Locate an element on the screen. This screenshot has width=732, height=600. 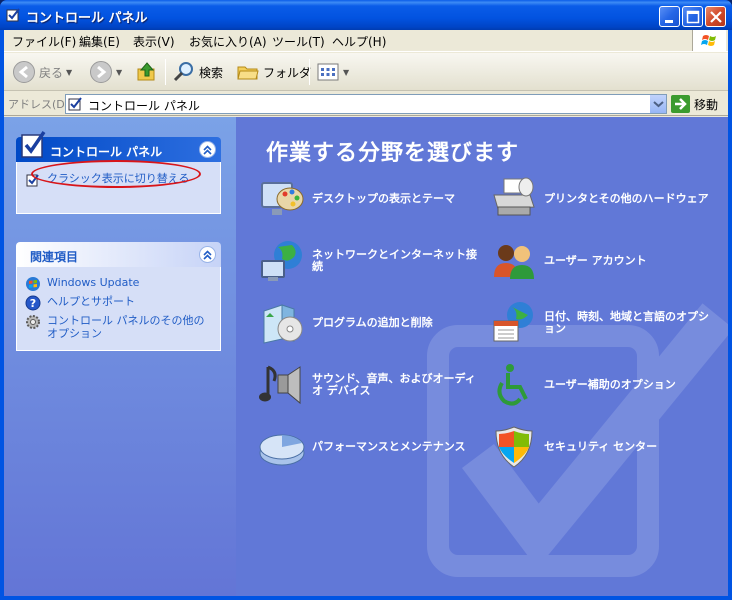
control-panel-section-header: コントロール パネル is located at coordinates (118, 146).